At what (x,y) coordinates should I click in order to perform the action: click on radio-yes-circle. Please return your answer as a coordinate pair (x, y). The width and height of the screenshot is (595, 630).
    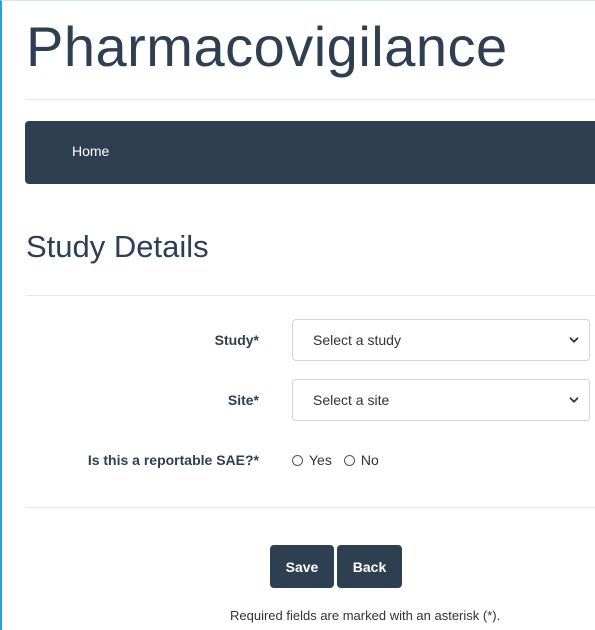
    Looking at the image, I should click on (297, 460).